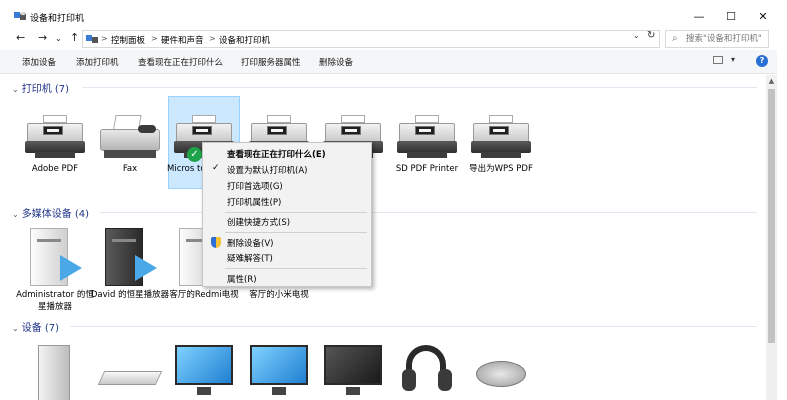 The height and width of the screenshot is (400, 787). I want to click on refresh-icon: ↻, so click(651, 35).